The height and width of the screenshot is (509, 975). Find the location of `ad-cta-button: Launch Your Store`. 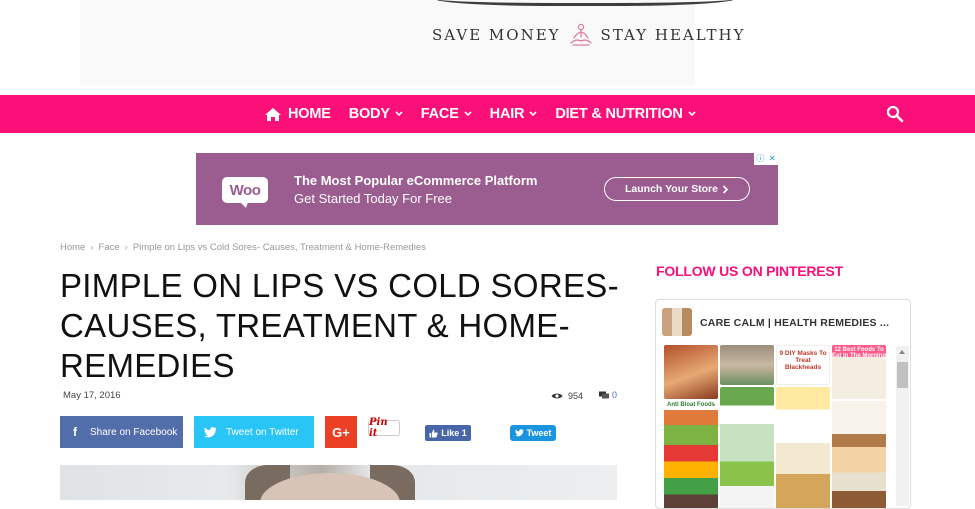

ad-cta-button: Launch Your Store is located at coordinates (677, 189).